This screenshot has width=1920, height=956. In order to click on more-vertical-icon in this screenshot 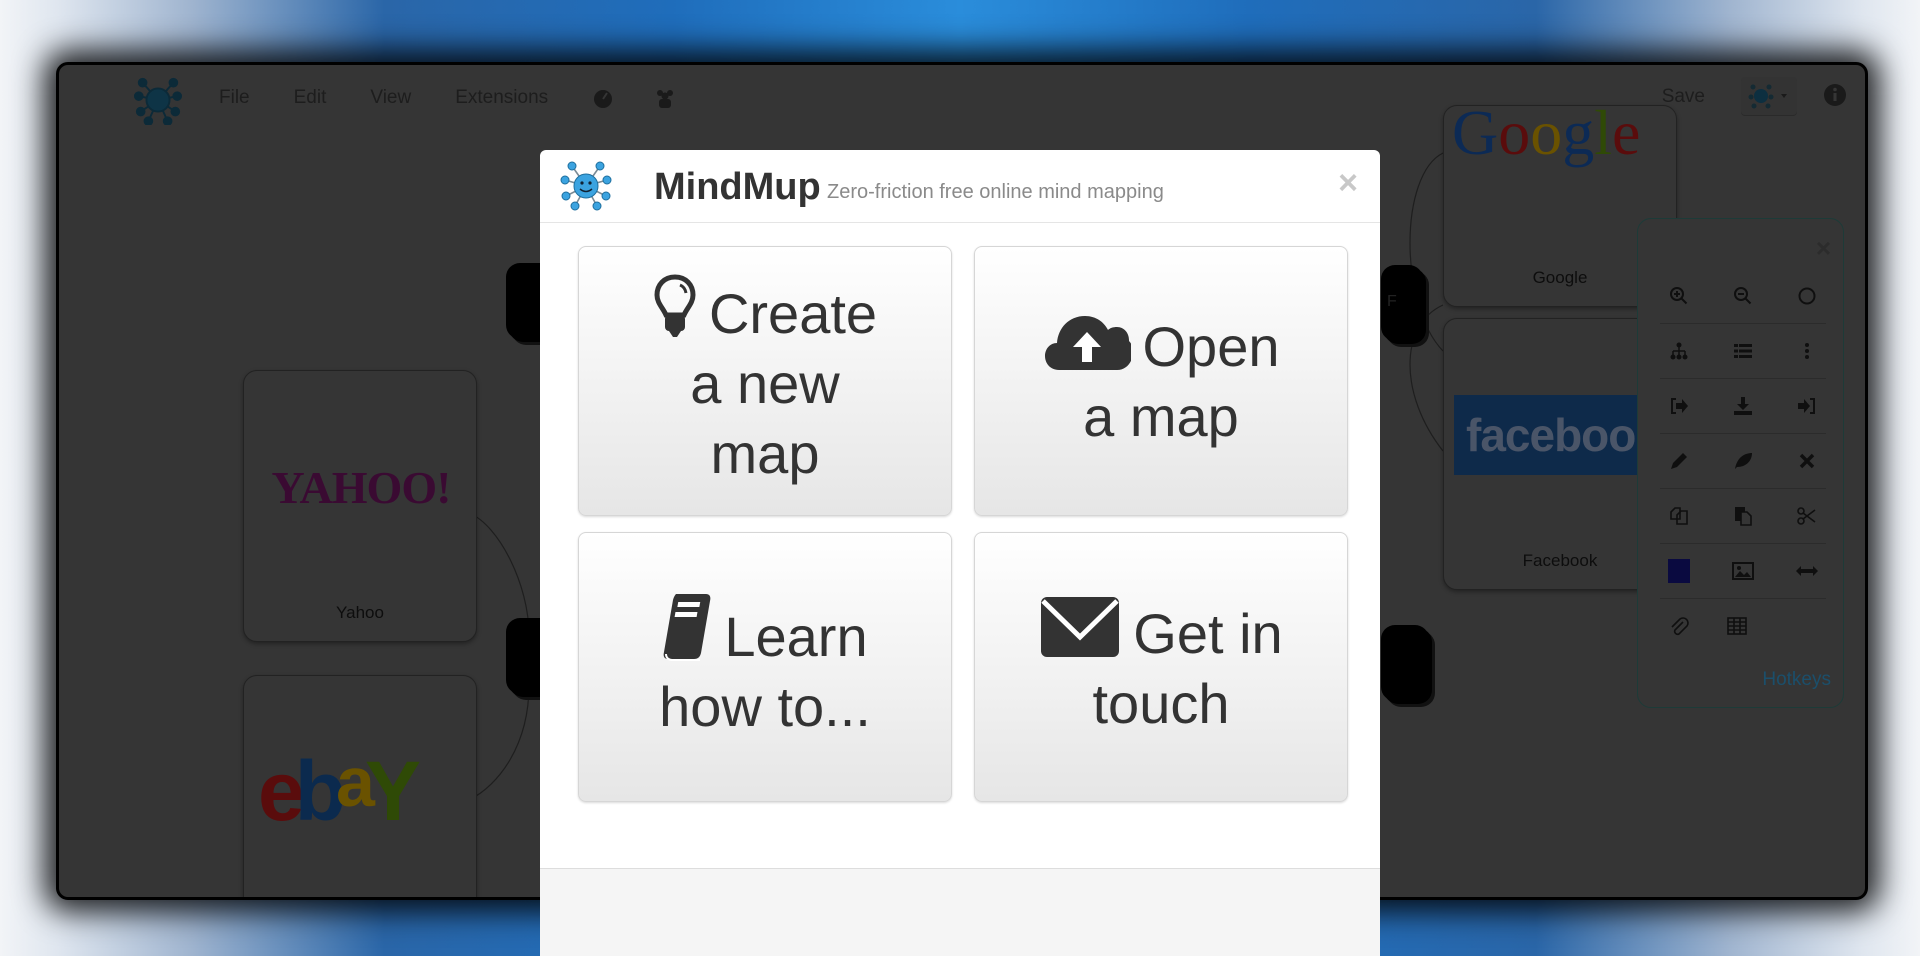, I will do `click(1807, 351)`.